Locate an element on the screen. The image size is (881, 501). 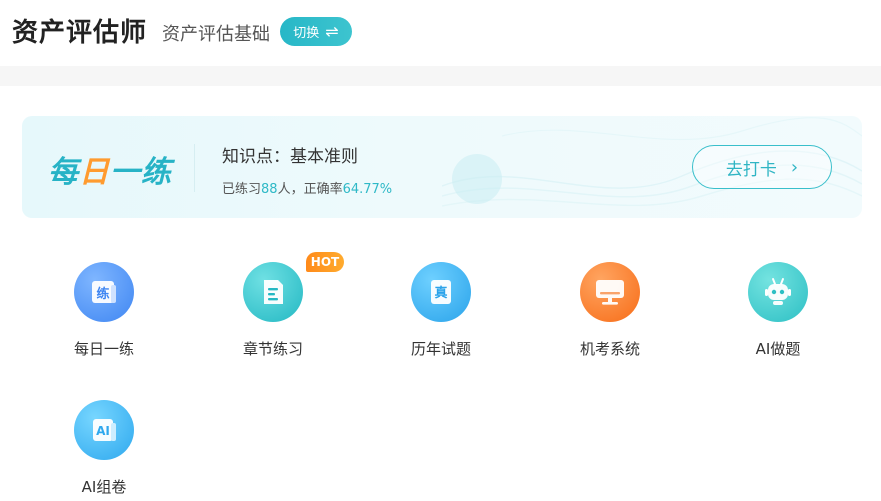
svg-text: 真 is located at coordinates (440, 293).